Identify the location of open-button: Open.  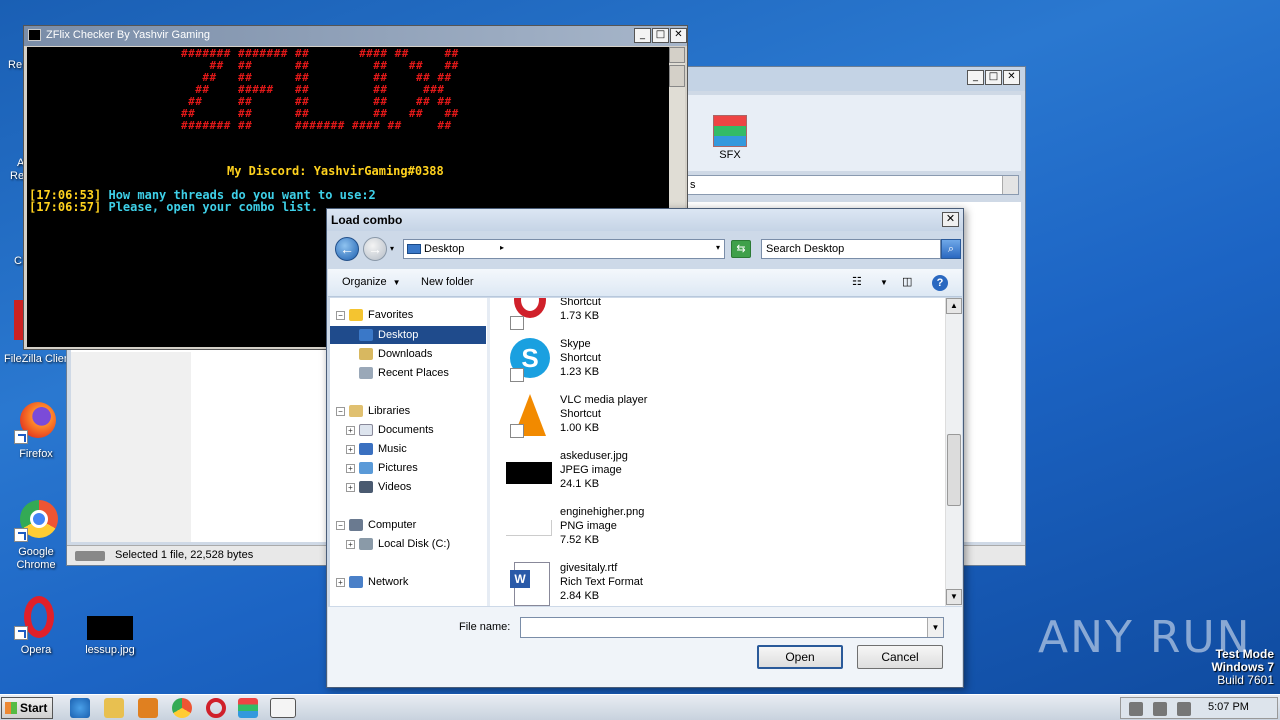
(800, 657).